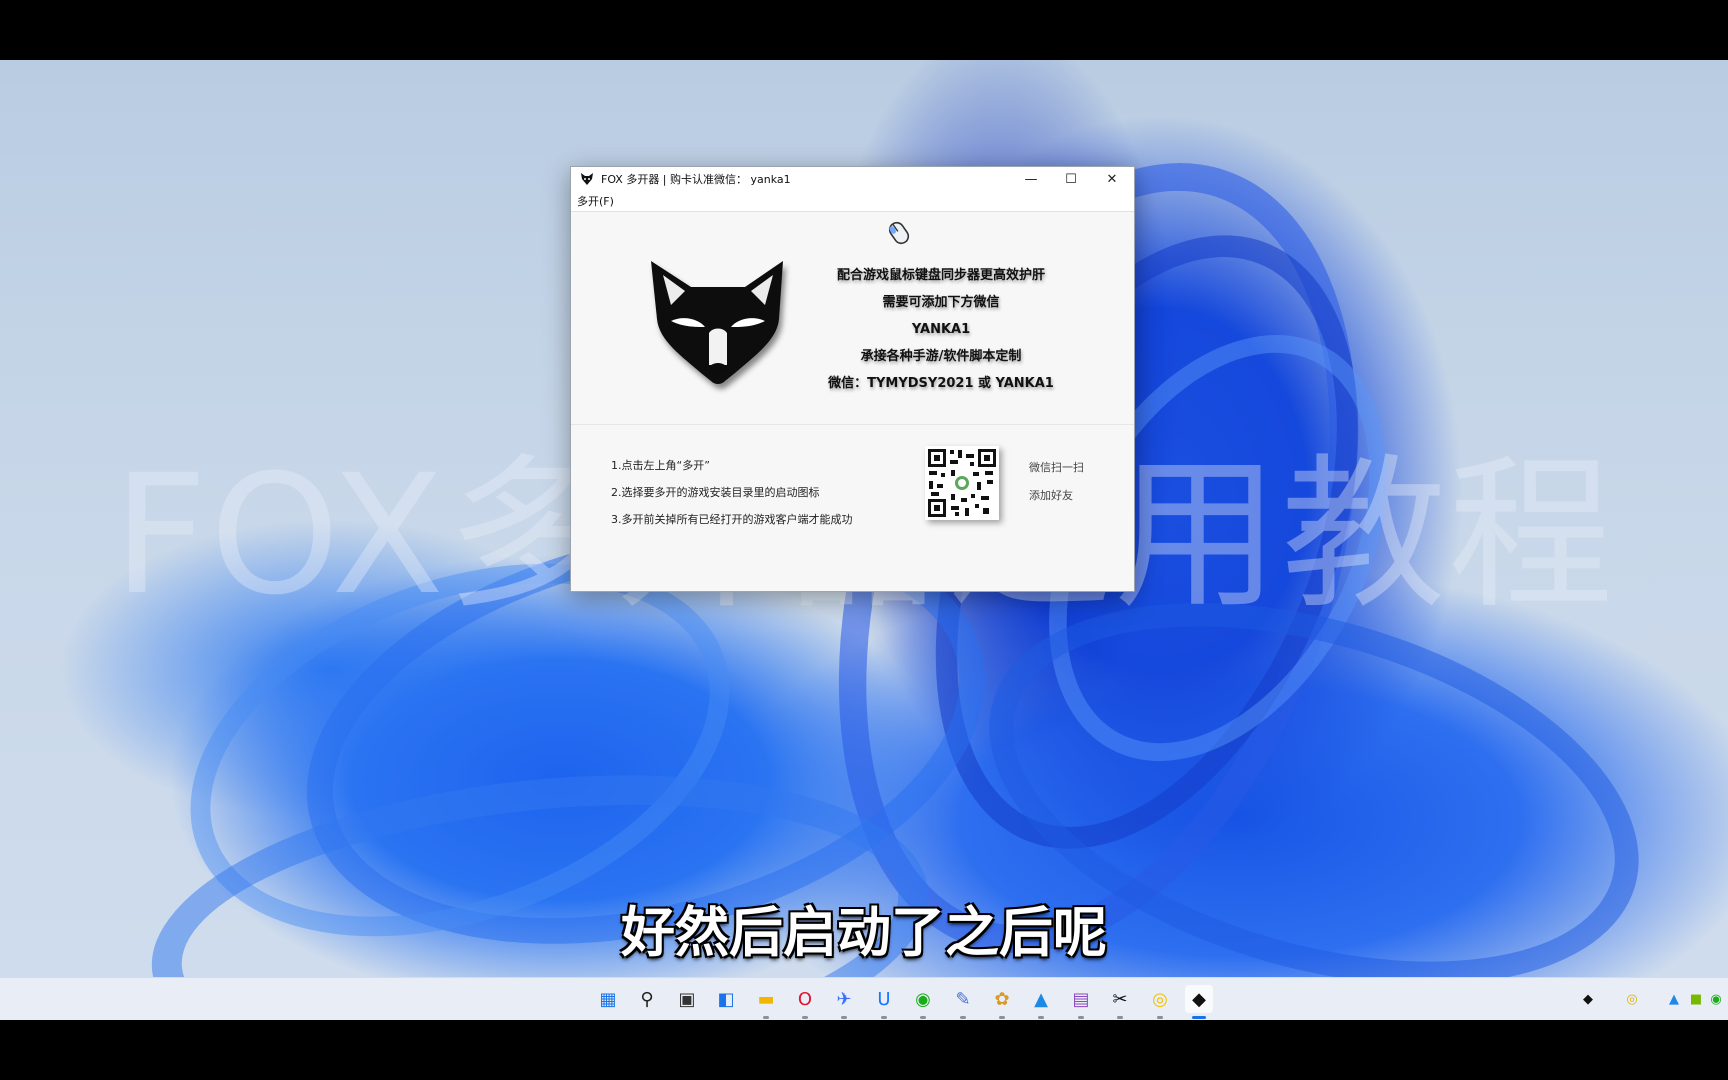  Describe the element at coordinates (608, 999) in the screenshot. I see `start-icon: ▦` at that location.